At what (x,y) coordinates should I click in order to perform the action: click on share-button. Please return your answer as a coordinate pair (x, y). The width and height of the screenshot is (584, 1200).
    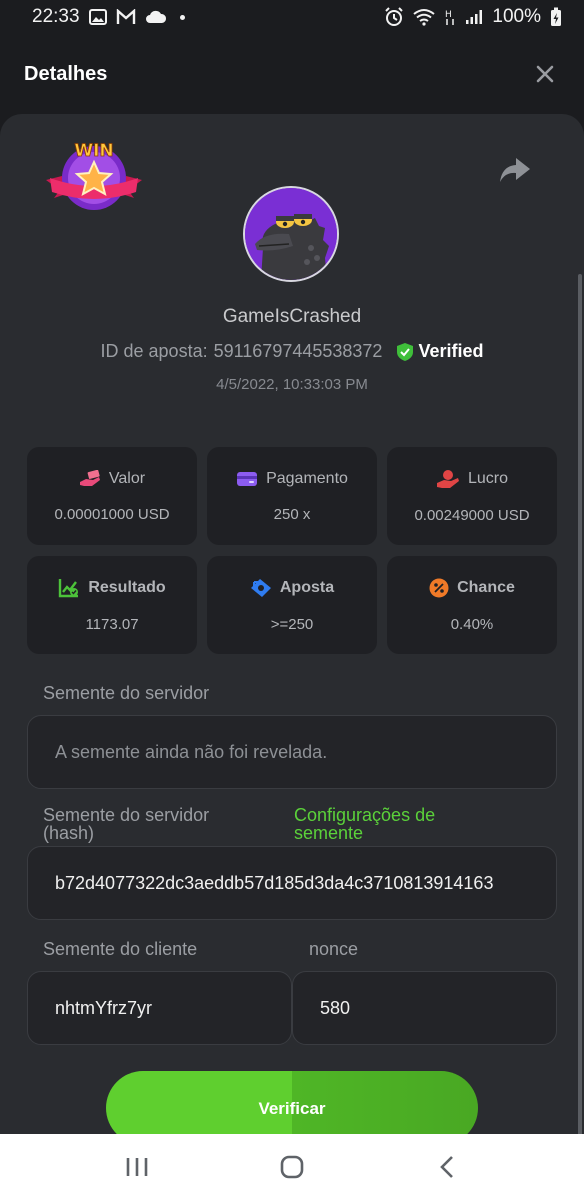
    Looking at the image, I should click on (516, 171).